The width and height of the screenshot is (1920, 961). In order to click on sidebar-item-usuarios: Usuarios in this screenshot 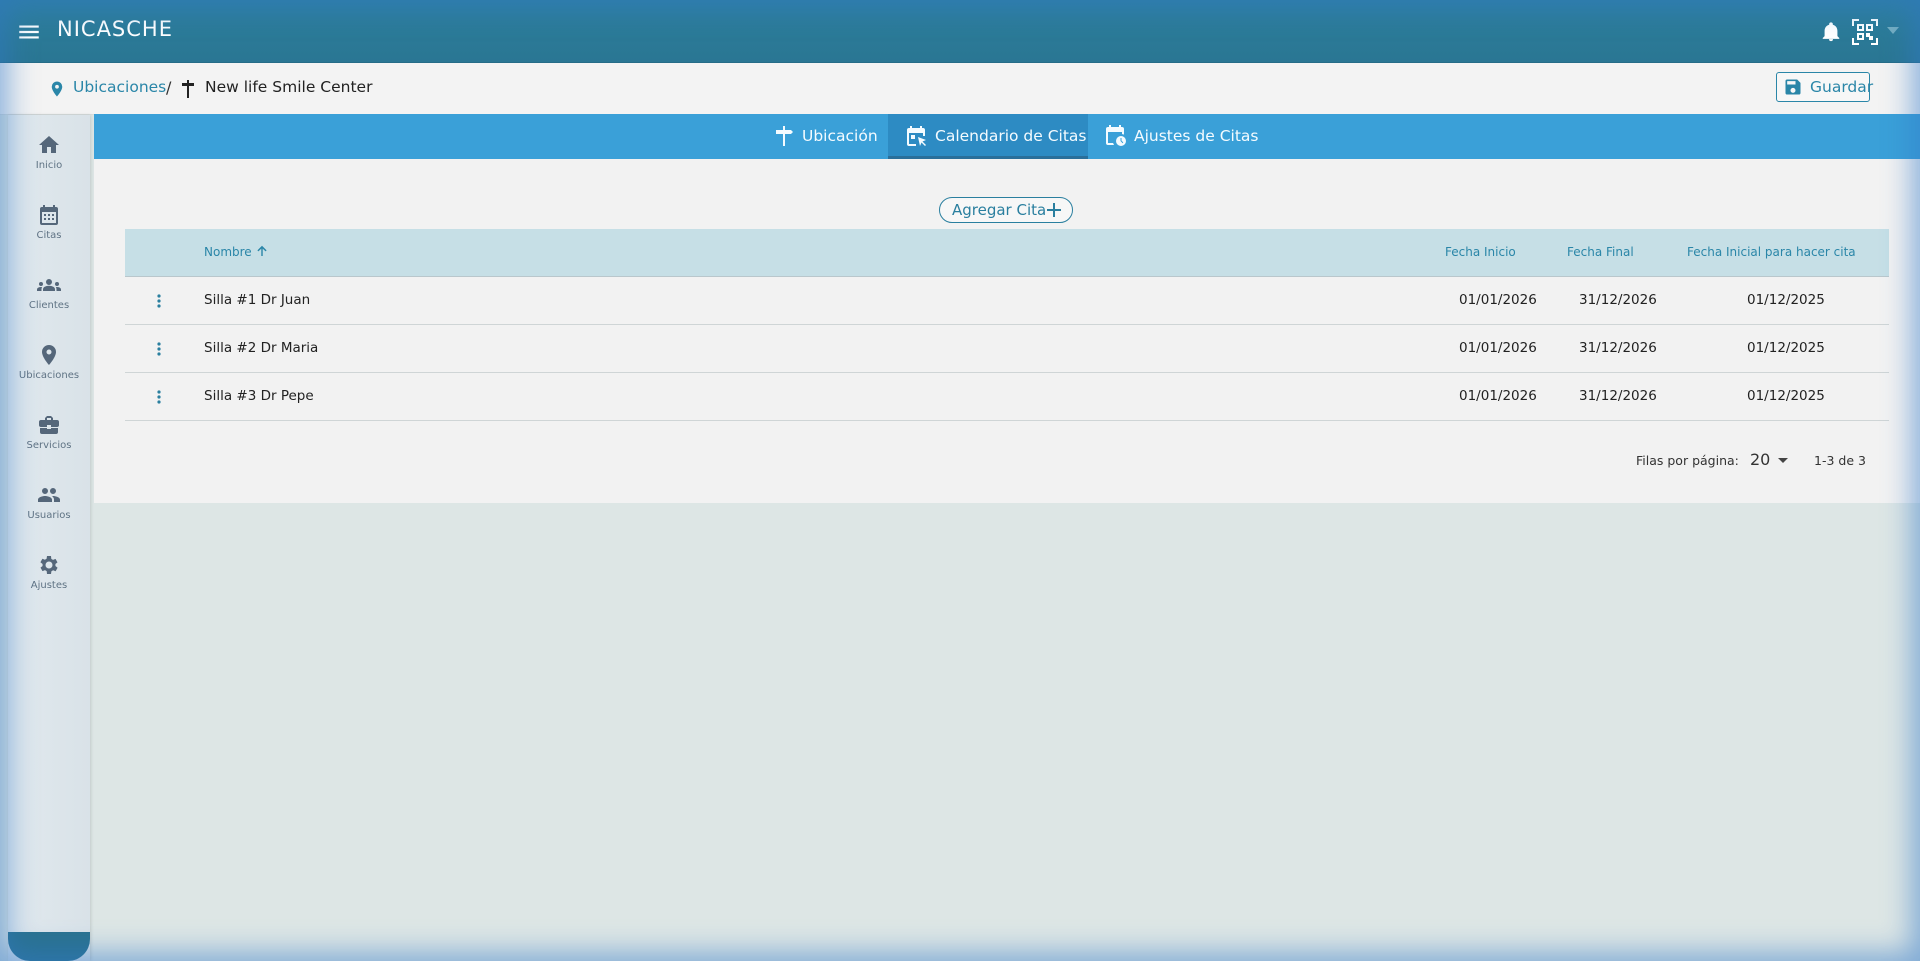, I will do `click(49, 503)`.